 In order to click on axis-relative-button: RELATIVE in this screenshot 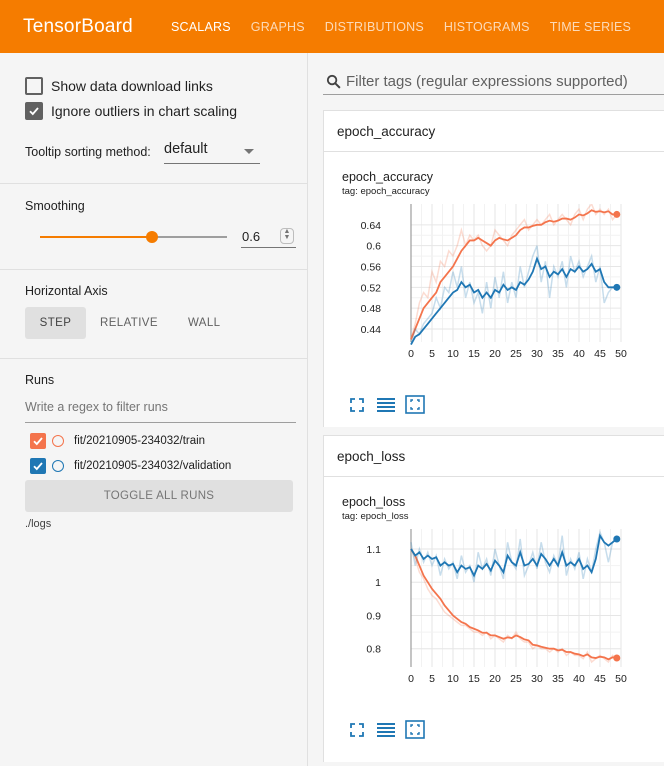, I will do `click(129, 323)`.